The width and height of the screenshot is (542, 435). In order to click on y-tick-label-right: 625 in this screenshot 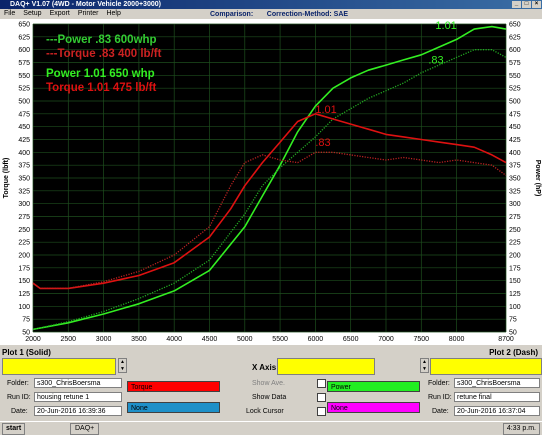, I will do `click(515, 37)`.